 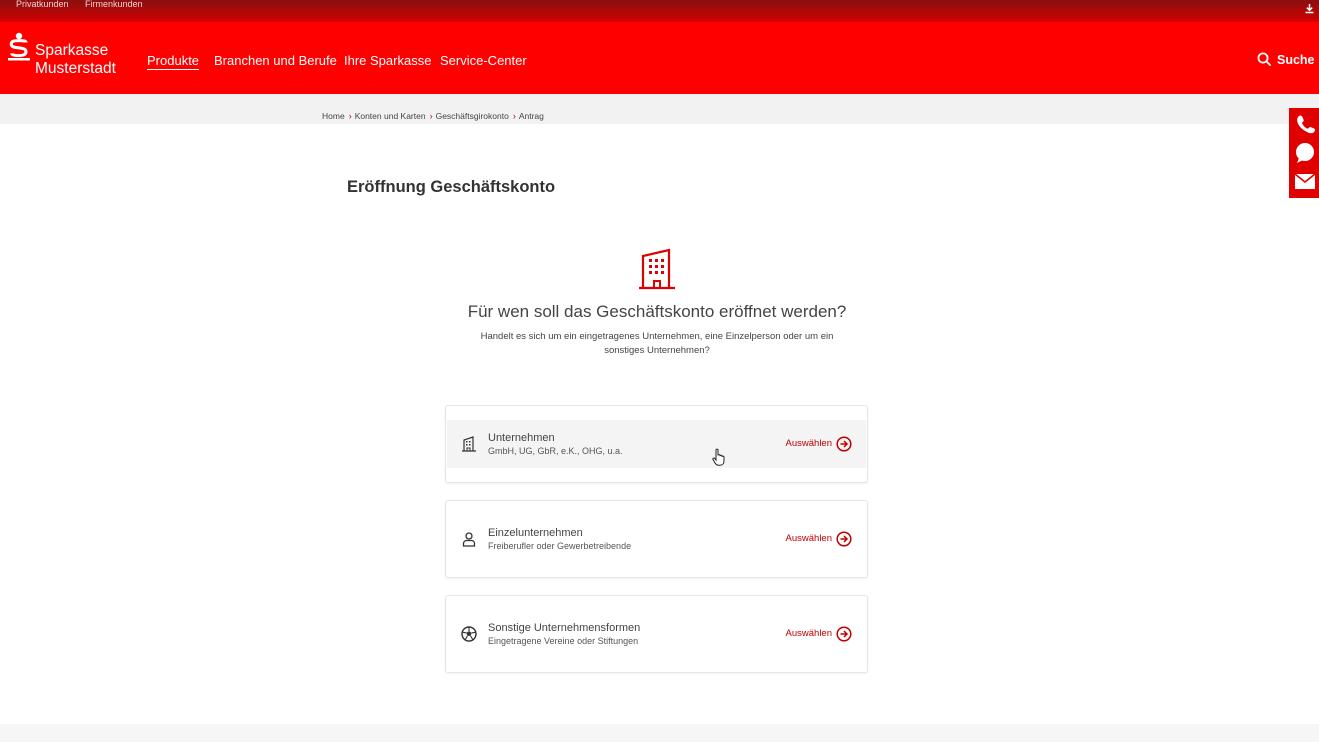 I want to click on footer-strip, so click(x=659, y=733).